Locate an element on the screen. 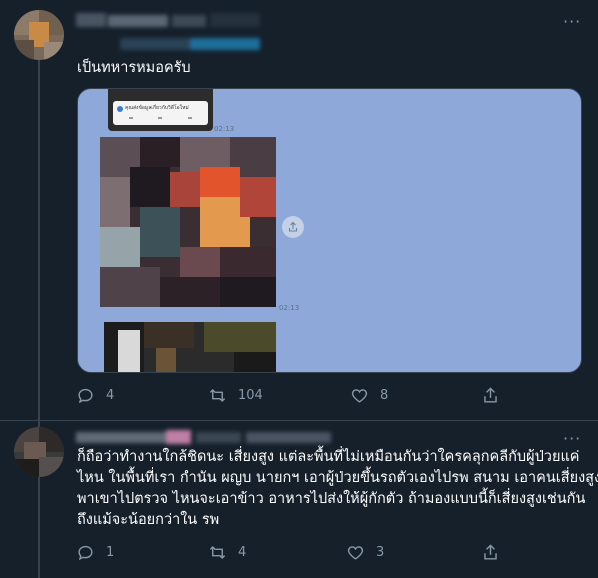  like-count: 8 is located at coordinates (384, 395).